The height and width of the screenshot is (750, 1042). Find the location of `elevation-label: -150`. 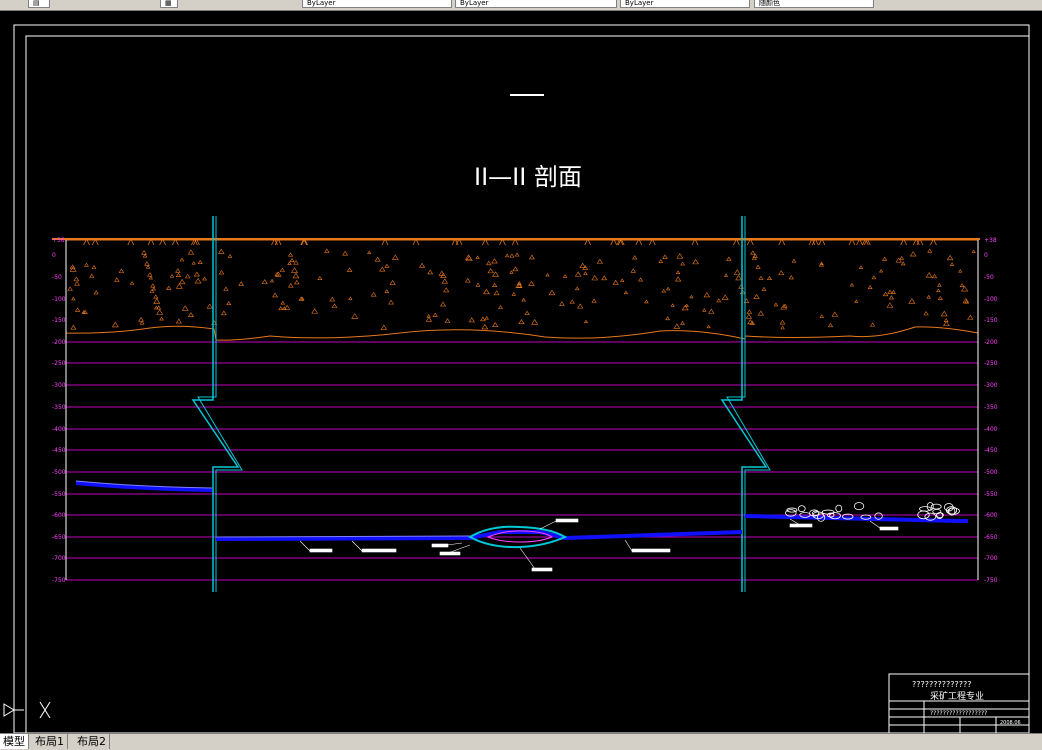

elevation-label: -150 is located at coordinates (59, 320).